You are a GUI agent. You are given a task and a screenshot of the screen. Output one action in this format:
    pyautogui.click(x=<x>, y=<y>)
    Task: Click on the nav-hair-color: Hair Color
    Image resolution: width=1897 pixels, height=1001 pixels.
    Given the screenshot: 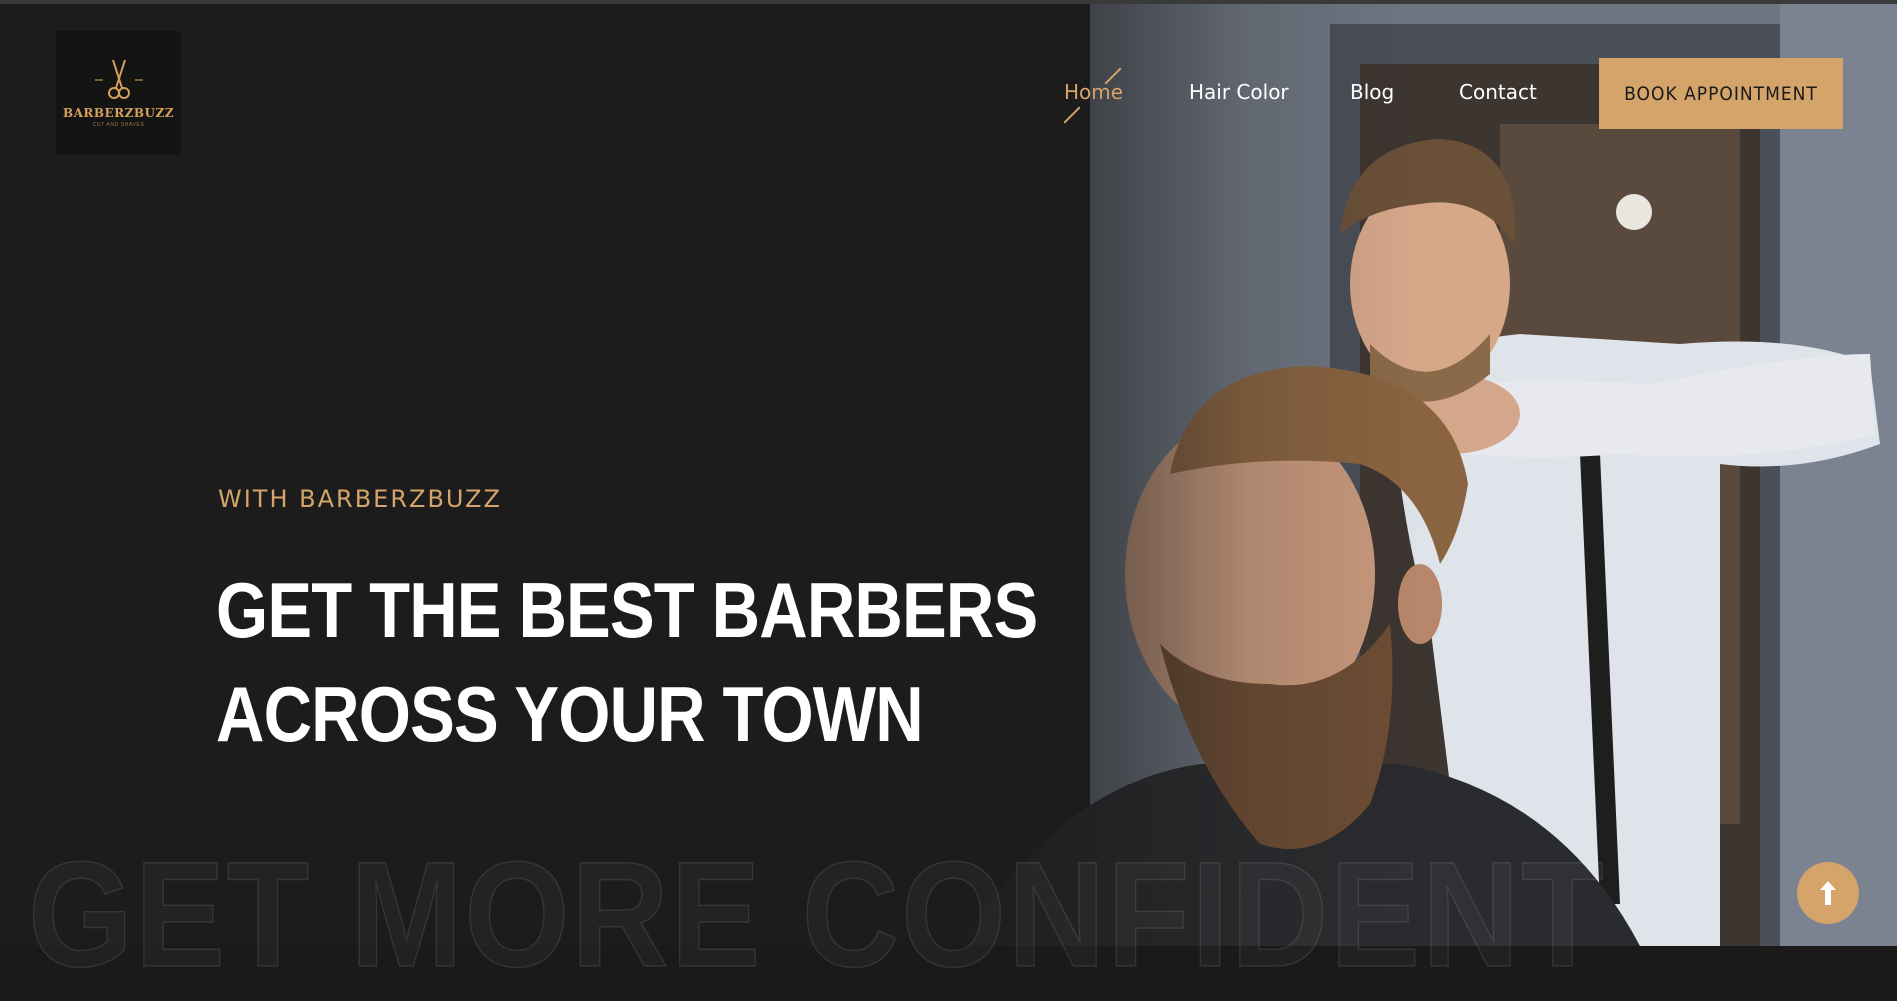 What is the action you would take?
    pyautogui.click(x=1239, y=92)
    